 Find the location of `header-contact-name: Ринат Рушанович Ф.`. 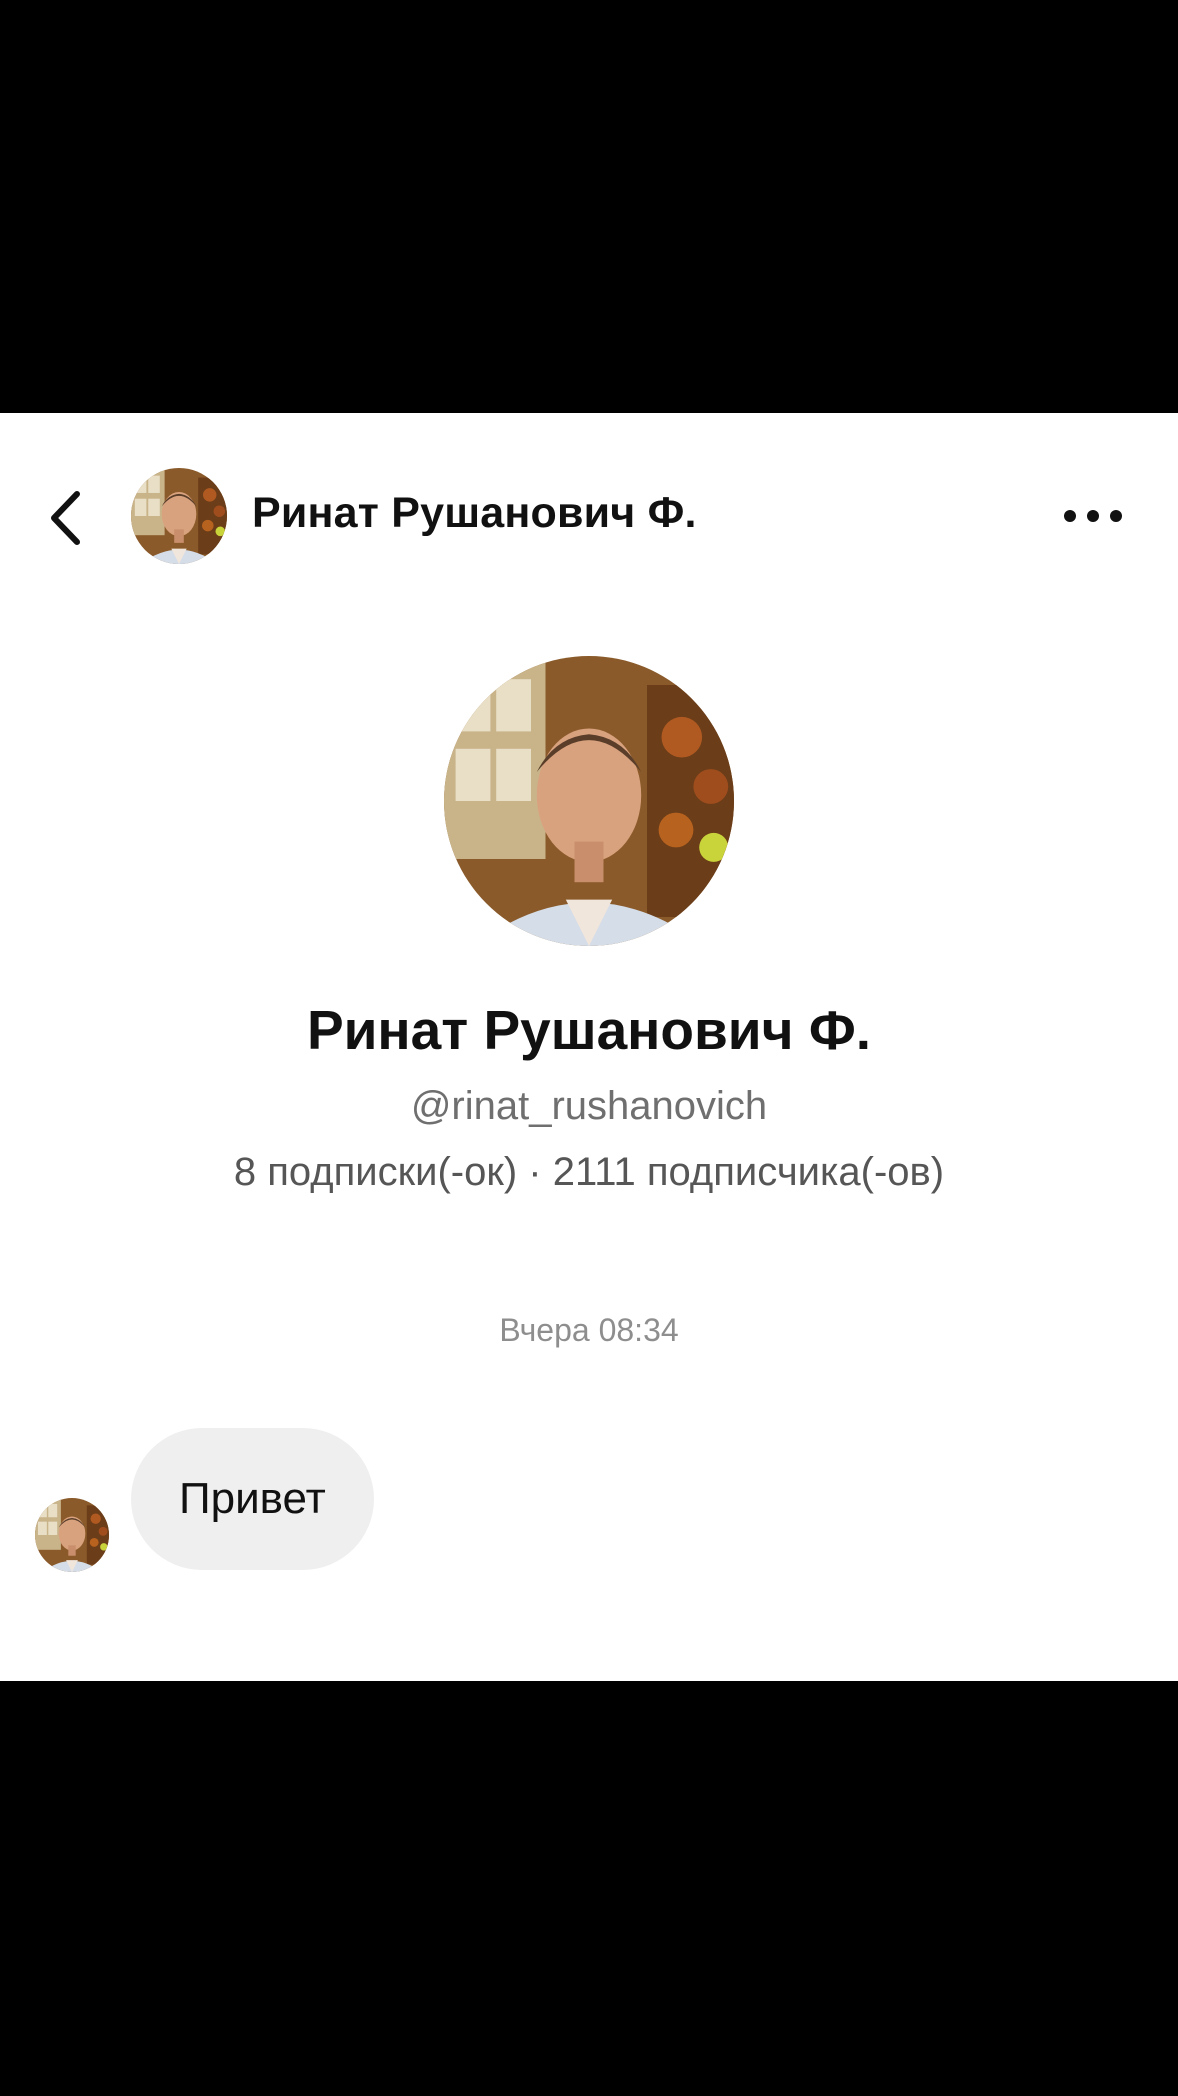

header-contact-name: Ринат Рушанович Ф. is located at coordinates (474, 513).